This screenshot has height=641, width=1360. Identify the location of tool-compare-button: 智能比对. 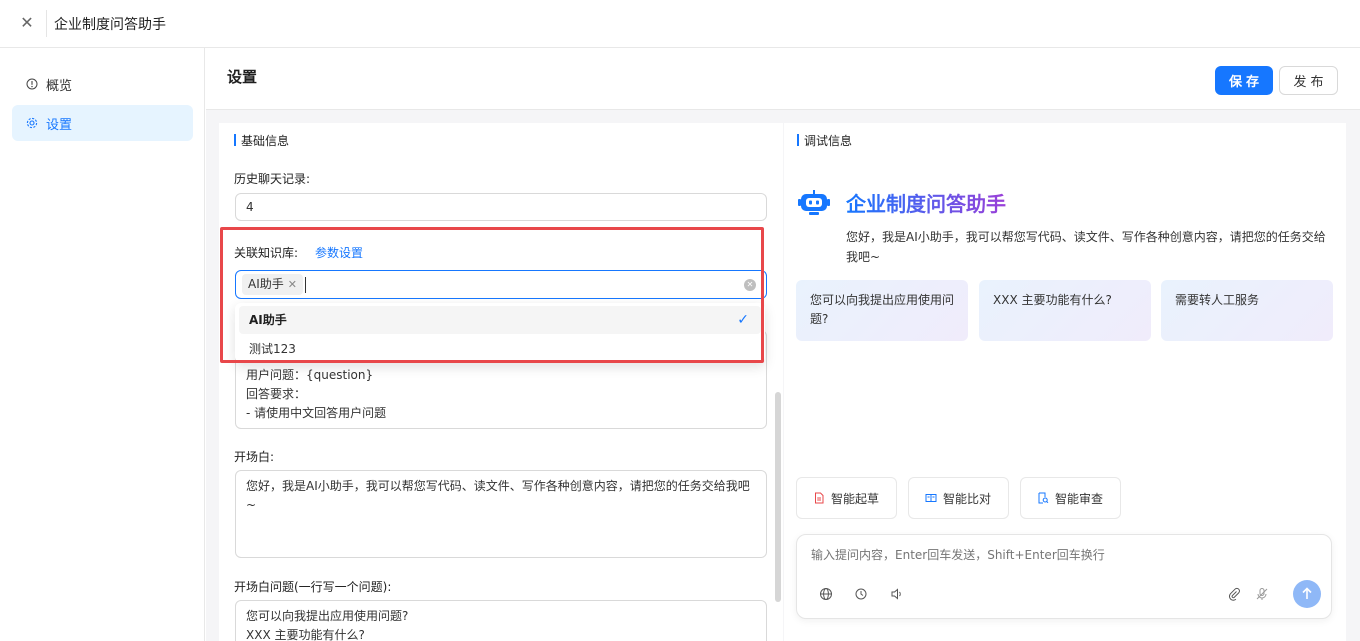
(958, 498).